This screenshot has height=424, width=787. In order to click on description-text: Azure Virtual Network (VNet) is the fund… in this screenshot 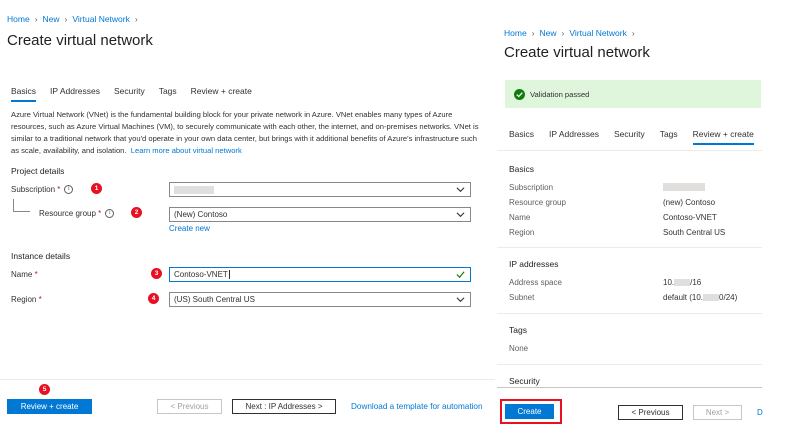, I will do `click(245, 132)`.